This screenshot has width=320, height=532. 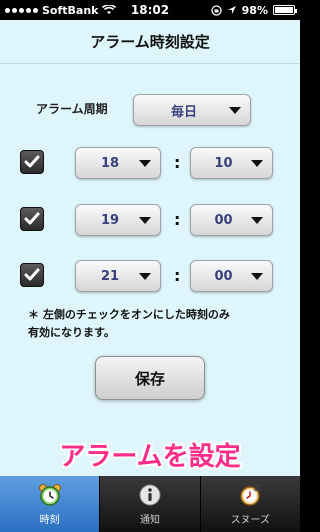 What do you see at coordinates (110, 163) in the screenshot?
I see `alarm-1-hour-value: 18` at bounding box center [110, 163].